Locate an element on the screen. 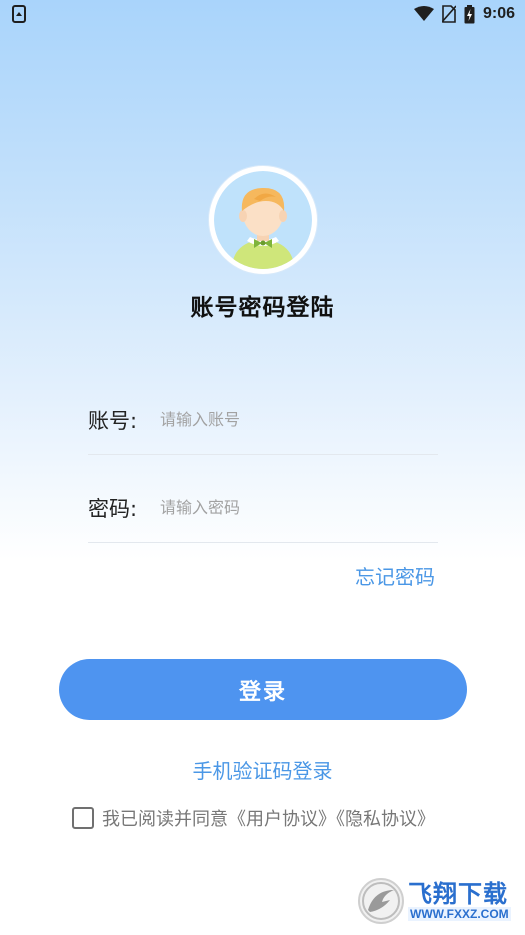  status-time: 9:06 is located at coordinates (498, 13).